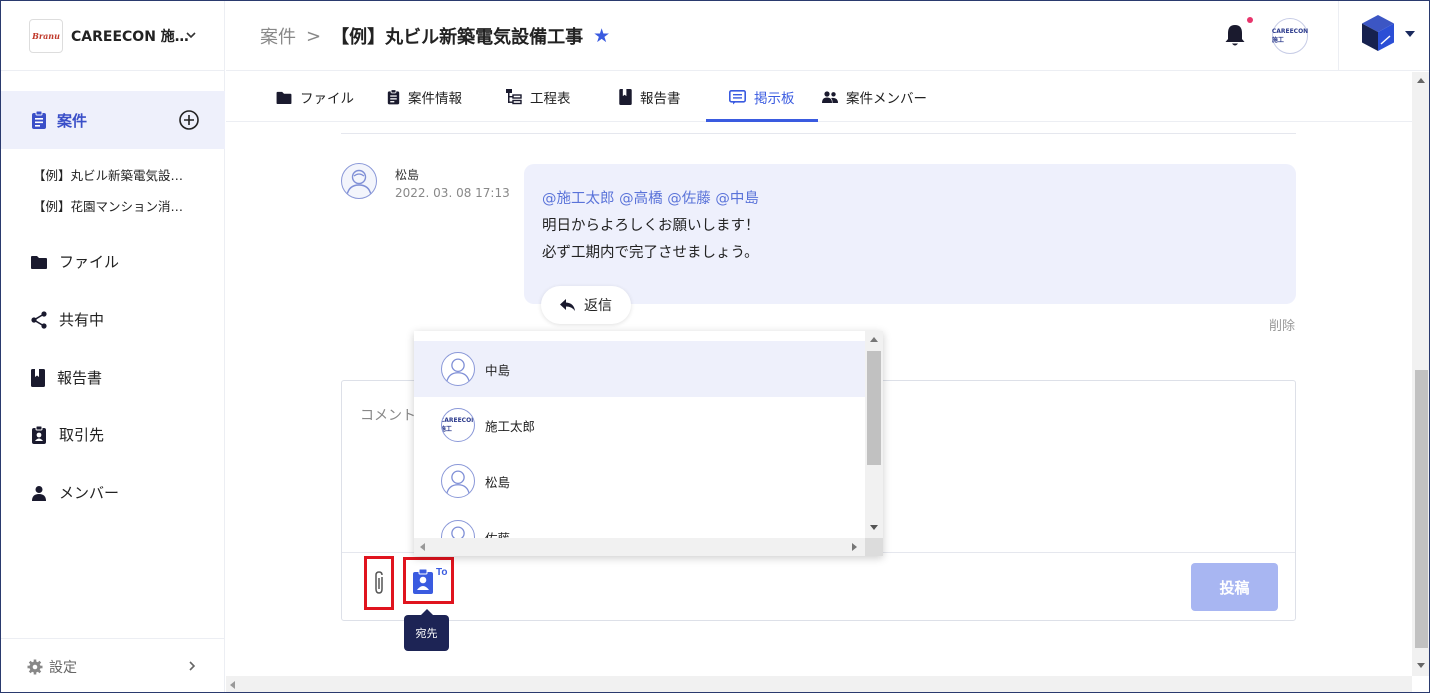  I want to click on tab-label: 工程表, so click(550, 99).